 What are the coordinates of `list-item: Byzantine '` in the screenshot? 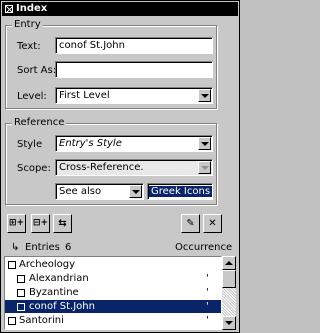 It's located at (113, 292).